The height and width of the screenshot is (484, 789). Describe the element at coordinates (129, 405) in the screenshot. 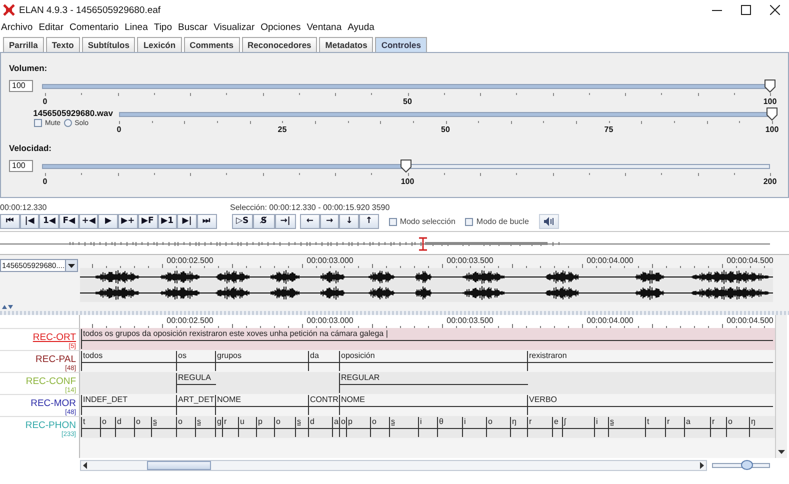

I see `annotation: INDEF_DET` at that location.